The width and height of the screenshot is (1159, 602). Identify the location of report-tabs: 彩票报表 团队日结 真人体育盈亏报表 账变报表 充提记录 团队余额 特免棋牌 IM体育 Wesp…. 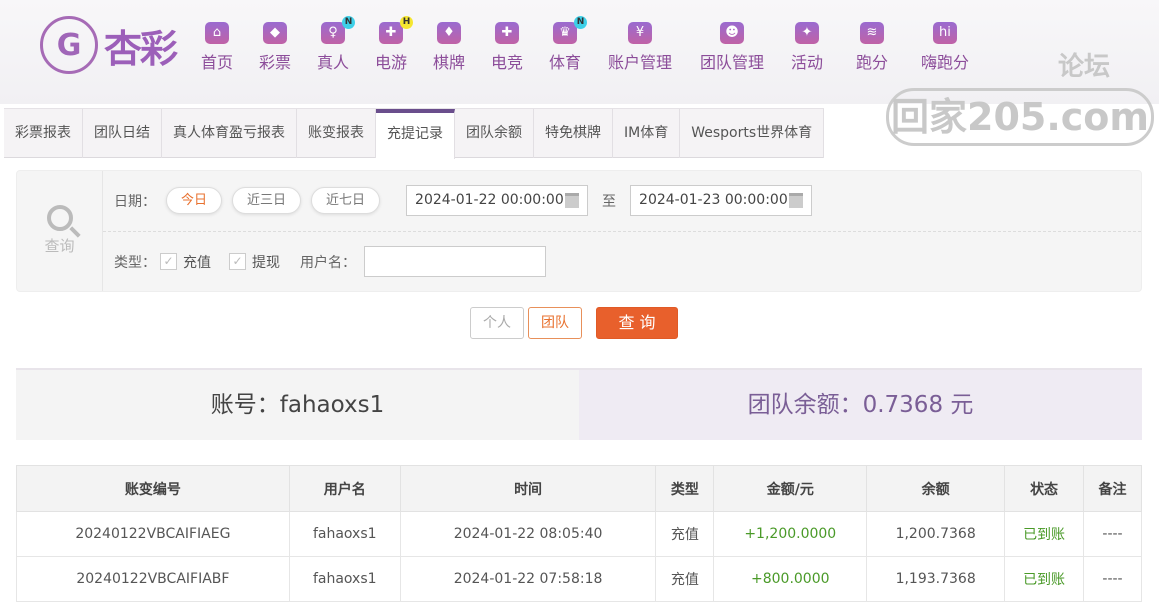
(414, 133).